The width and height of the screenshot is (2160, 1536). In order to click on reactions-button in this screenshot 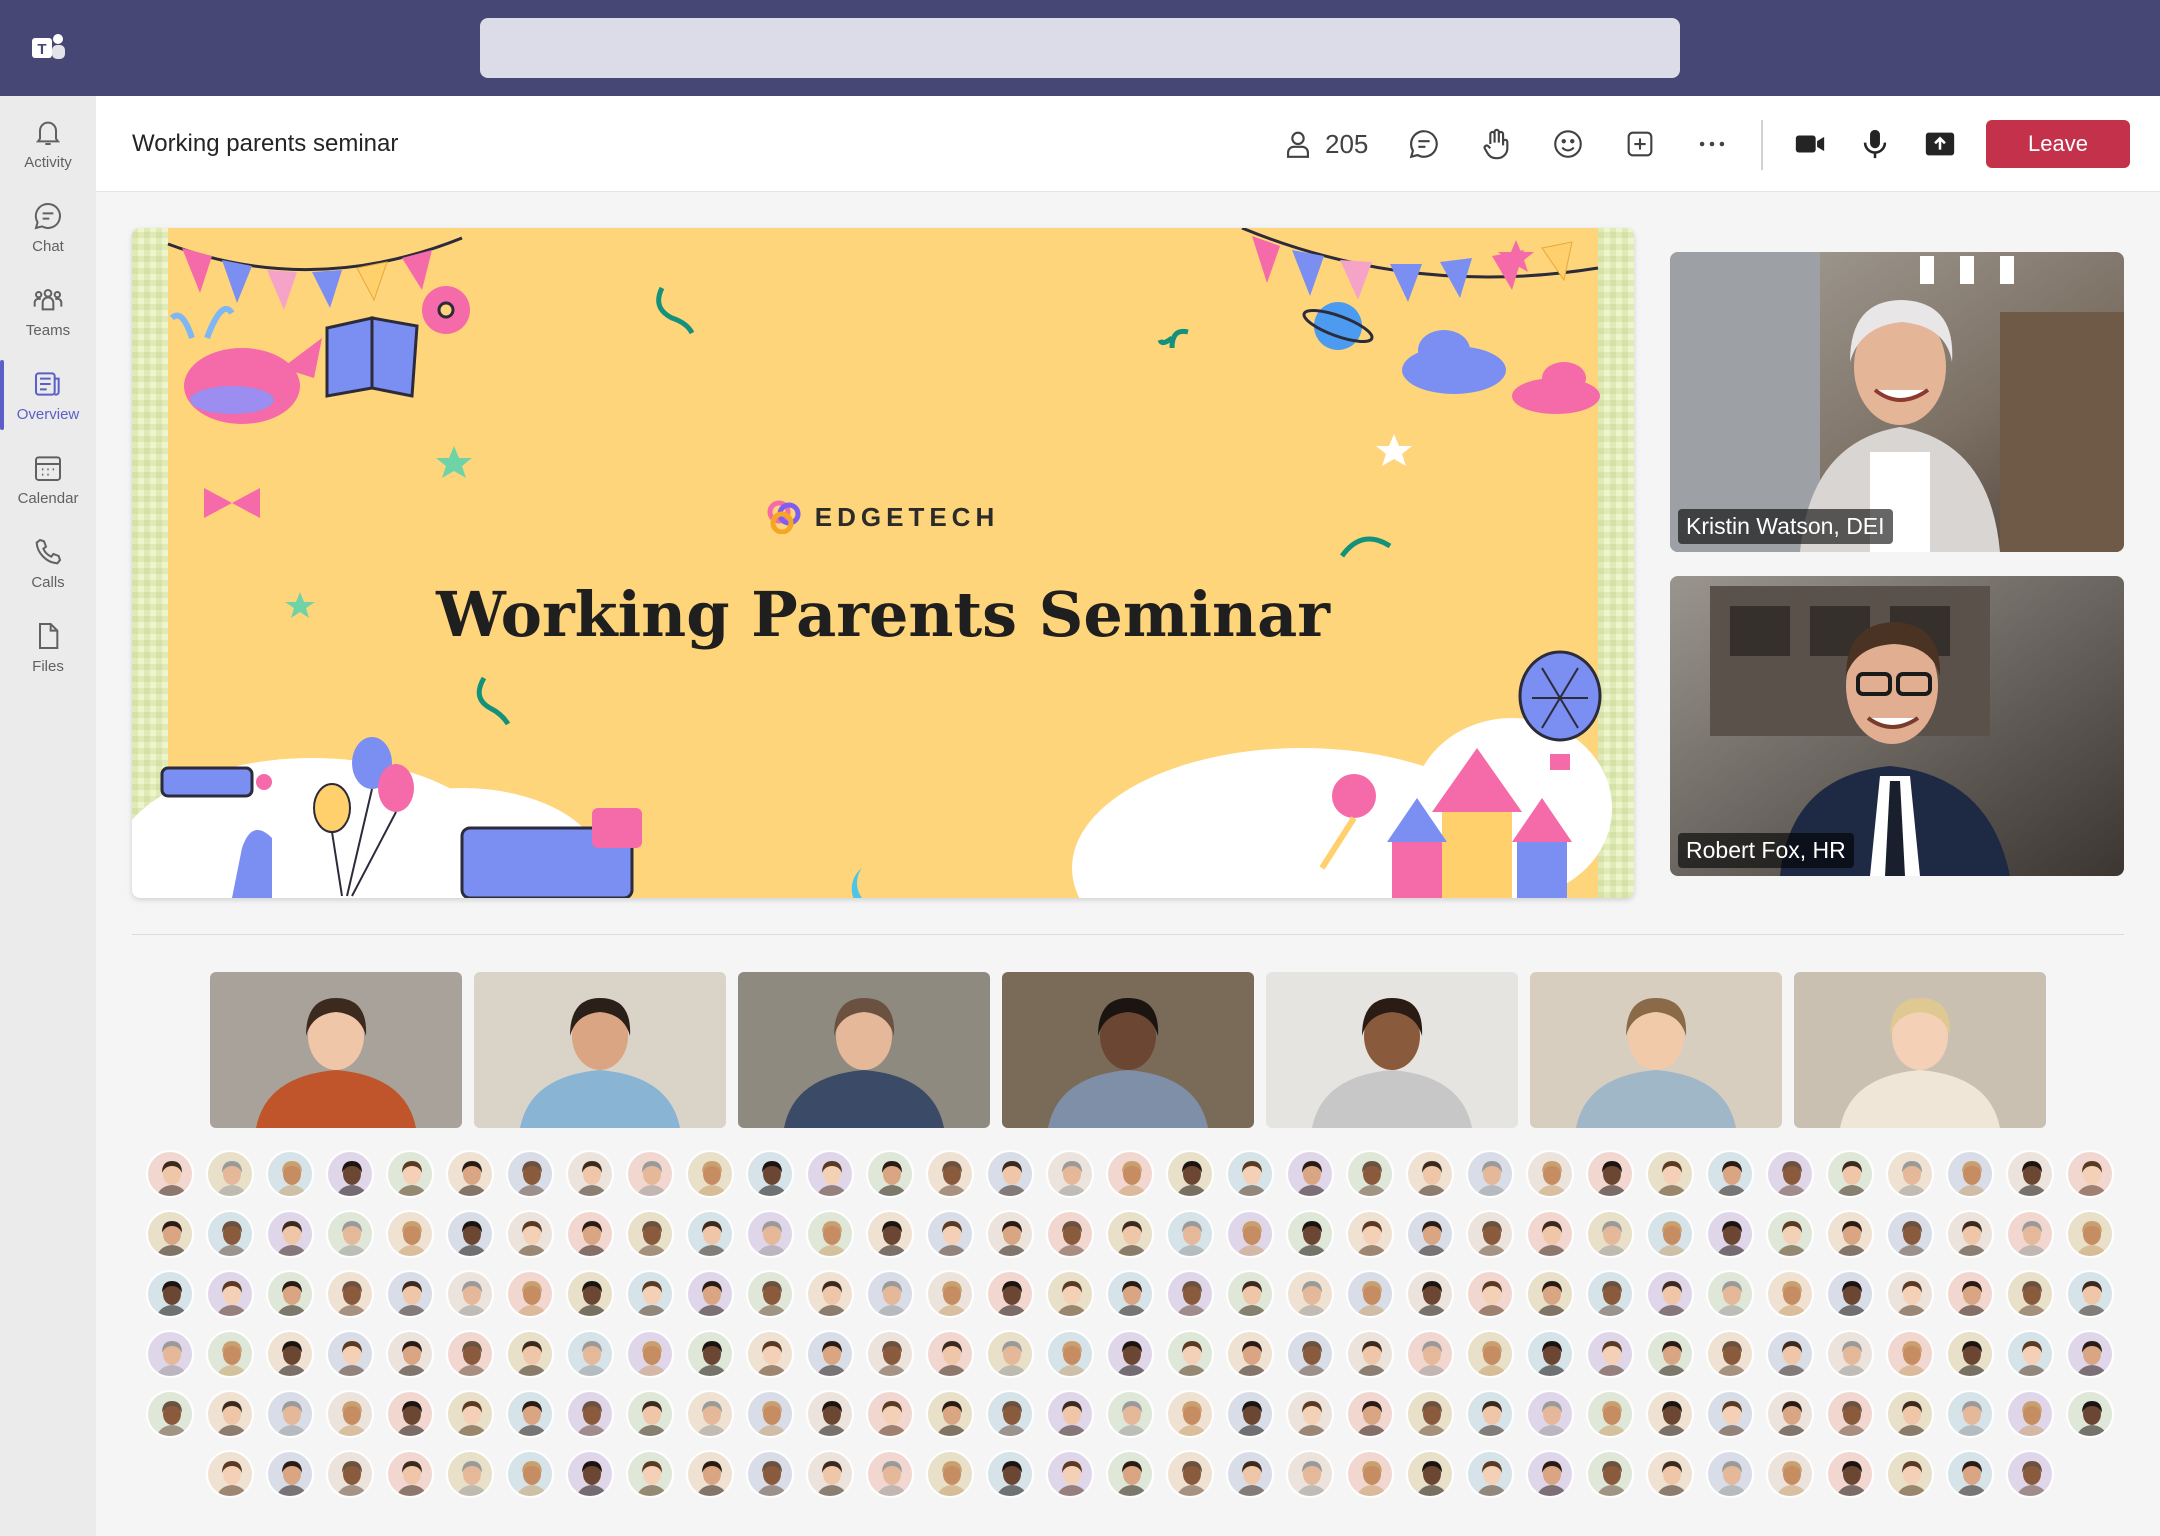, I will do `click(1568, 144)`.